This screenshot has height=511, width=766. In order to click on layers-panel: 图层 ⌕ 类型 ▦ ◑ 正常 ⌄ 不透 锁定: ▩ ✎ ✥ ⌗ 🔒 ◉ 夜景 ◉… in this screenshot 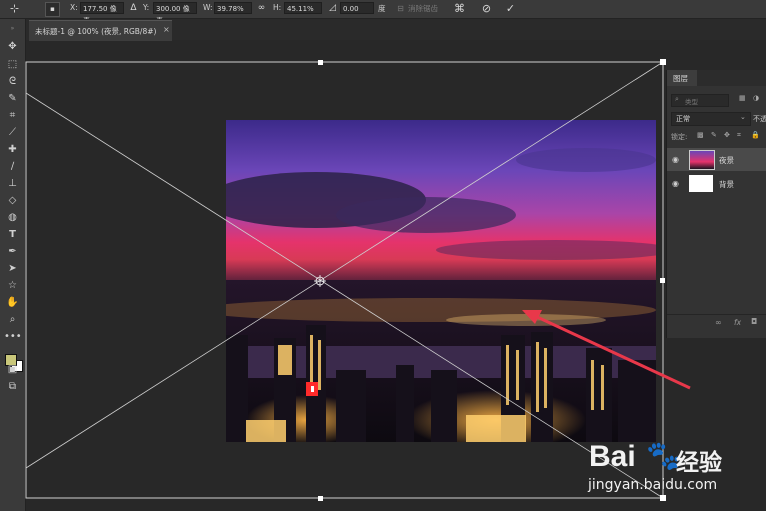, I will do `click(716, 204)`.